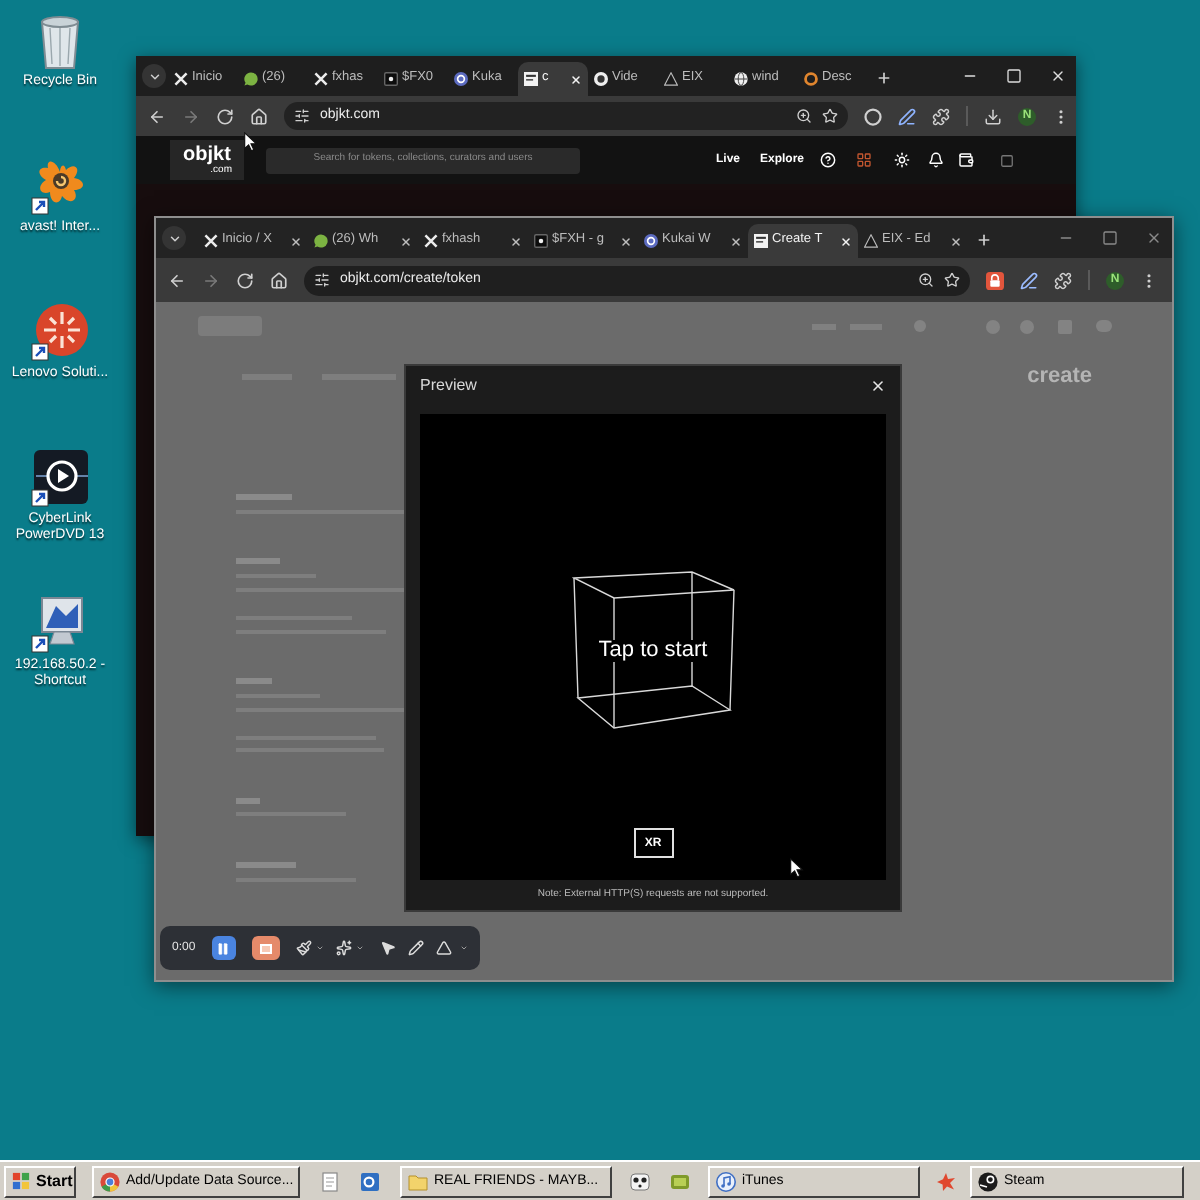 Image resolution: width=1200 pixels, height=1200 pixels. Describe the element at coordinates (640, 1181) in the screenshot. I see `spotted-tile-icon` at that location.